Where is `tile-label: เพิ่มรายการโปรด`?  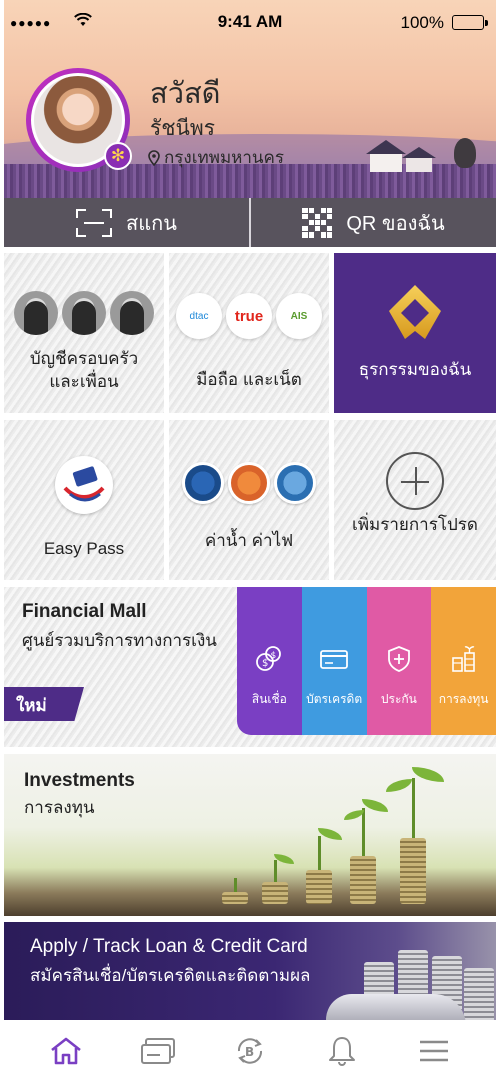
tile-label: เพิ่มรายการโปรด is located at coordinates (415, 524).